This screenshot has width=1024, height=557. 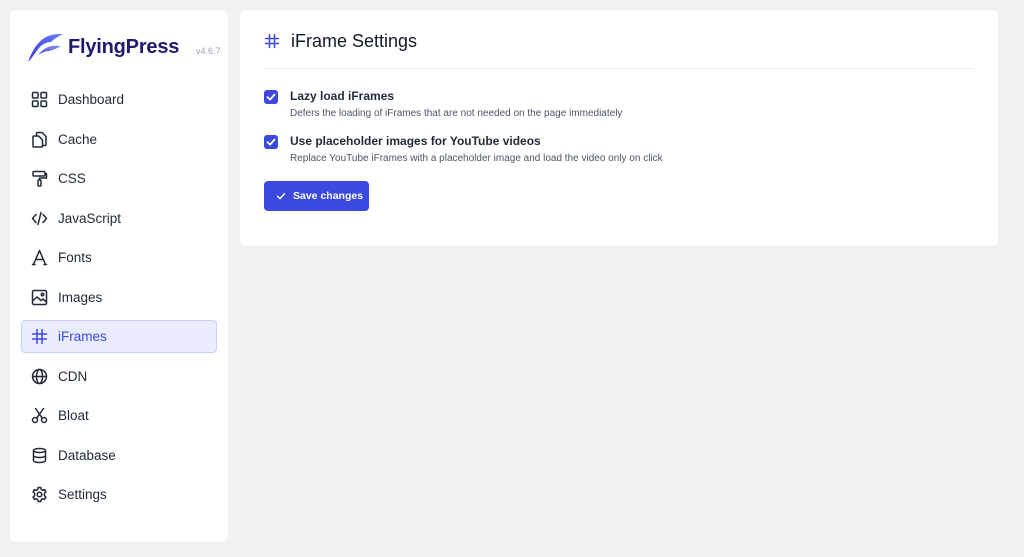 I want to click on sidebar-item-settings: Settings, so click(x=119, y=494).